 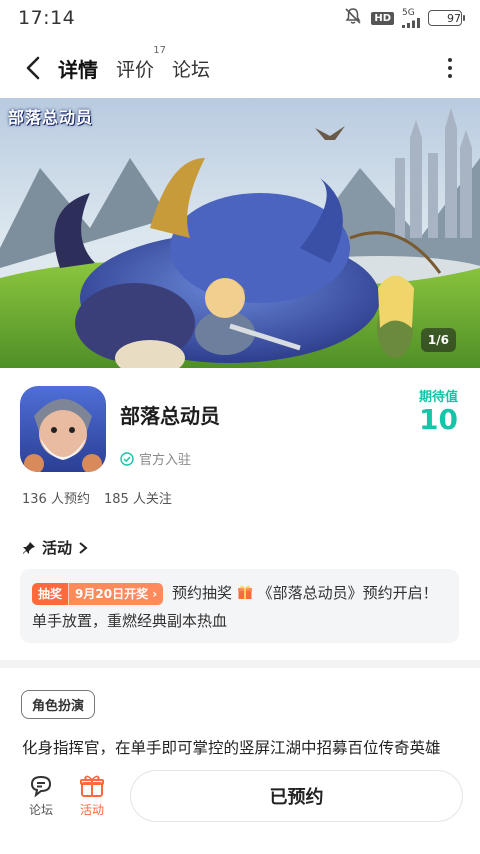 What do you see at coordinates (296, 796) in the screenshot?
I see `reserved-button: 已预约` at bounding box center [296, 796].